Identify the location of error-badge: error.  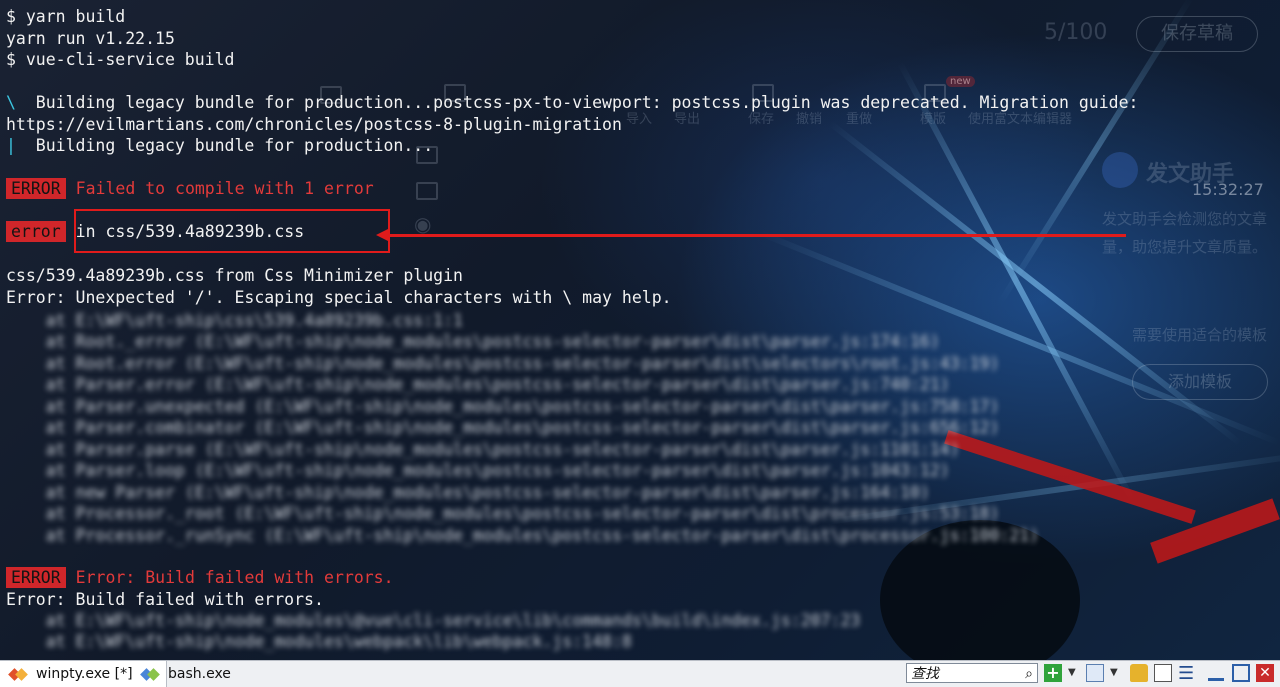
(36, 231).